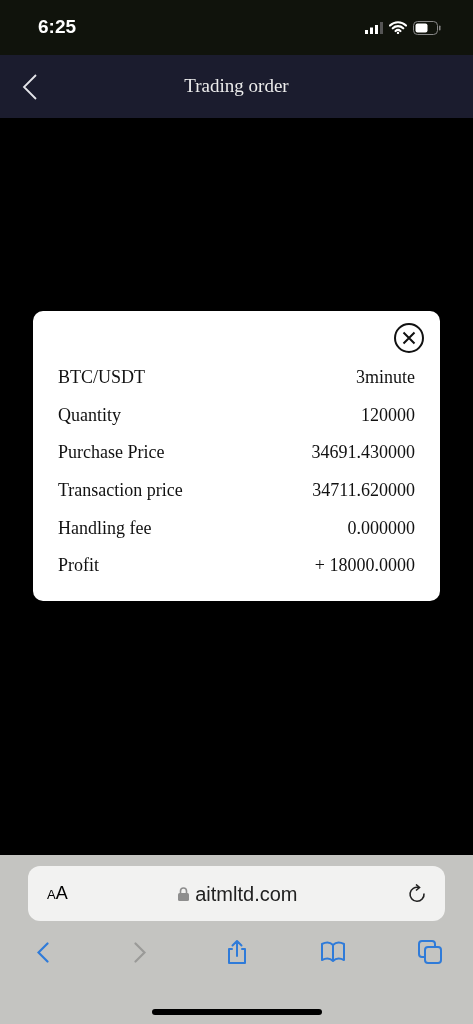 This screenshot has width=473, height=1024. Describe the element at coordinates (78, 566) in the screenshot. I see `row-label: Profit` at that location.